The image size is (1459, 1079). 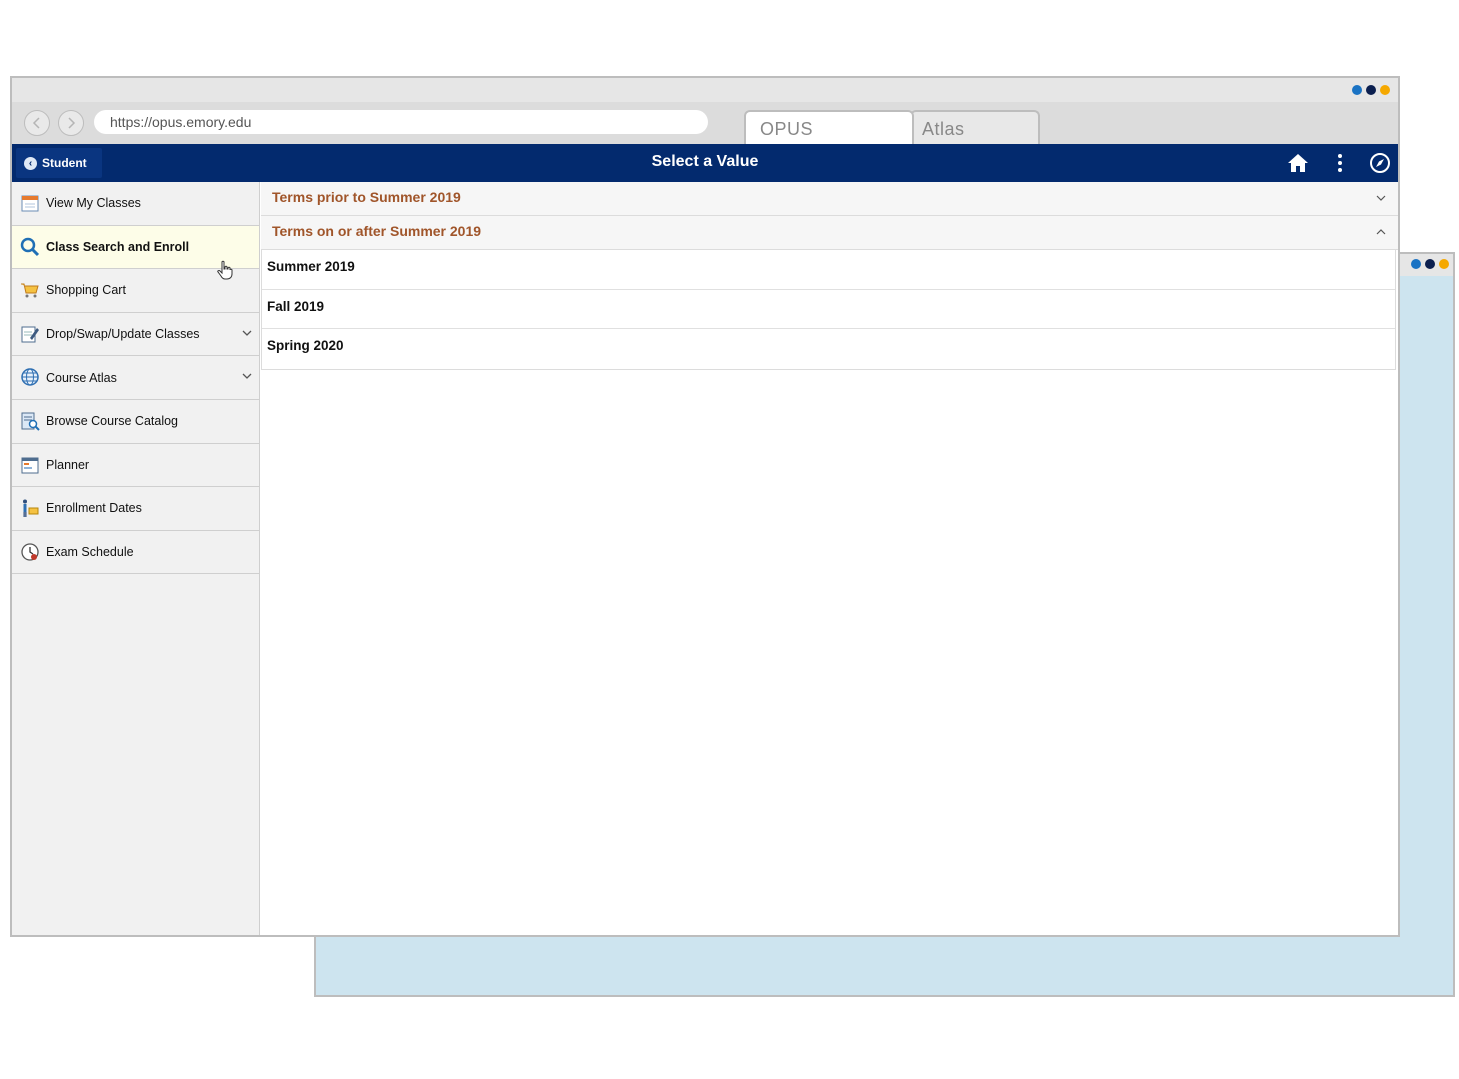 What do you see at coordinates (135, 378) in the screenshot?
I see `sidebar-item-course-atlas: Course Atlas` at bounding box center [135, 378].